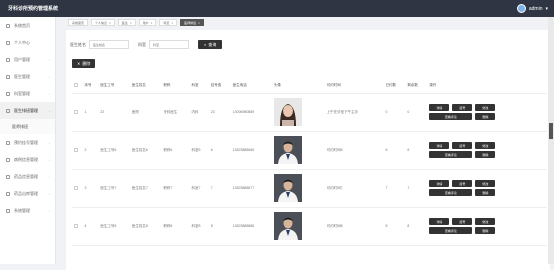 The image size is (554, 270). What do you see at coordinates (22, 42) in the screenshot?
I see `sidebar-item-label: 个人中心` at bounding box center [22, 42].